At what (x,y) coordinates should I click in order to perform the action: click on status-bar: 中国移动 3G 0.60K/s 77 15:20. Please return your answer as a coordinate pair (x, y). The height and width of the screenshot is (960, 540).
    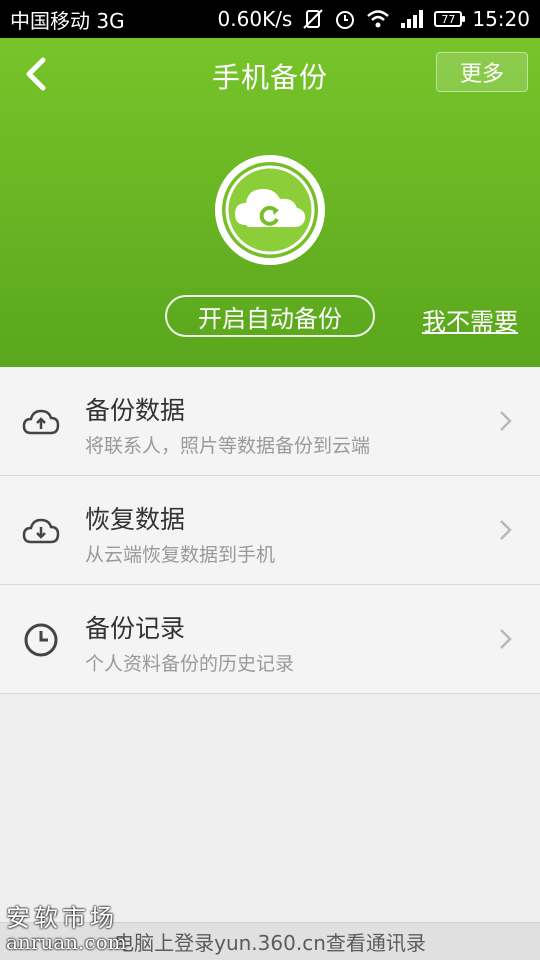
    Looking at the image, I should click on (270, 19).